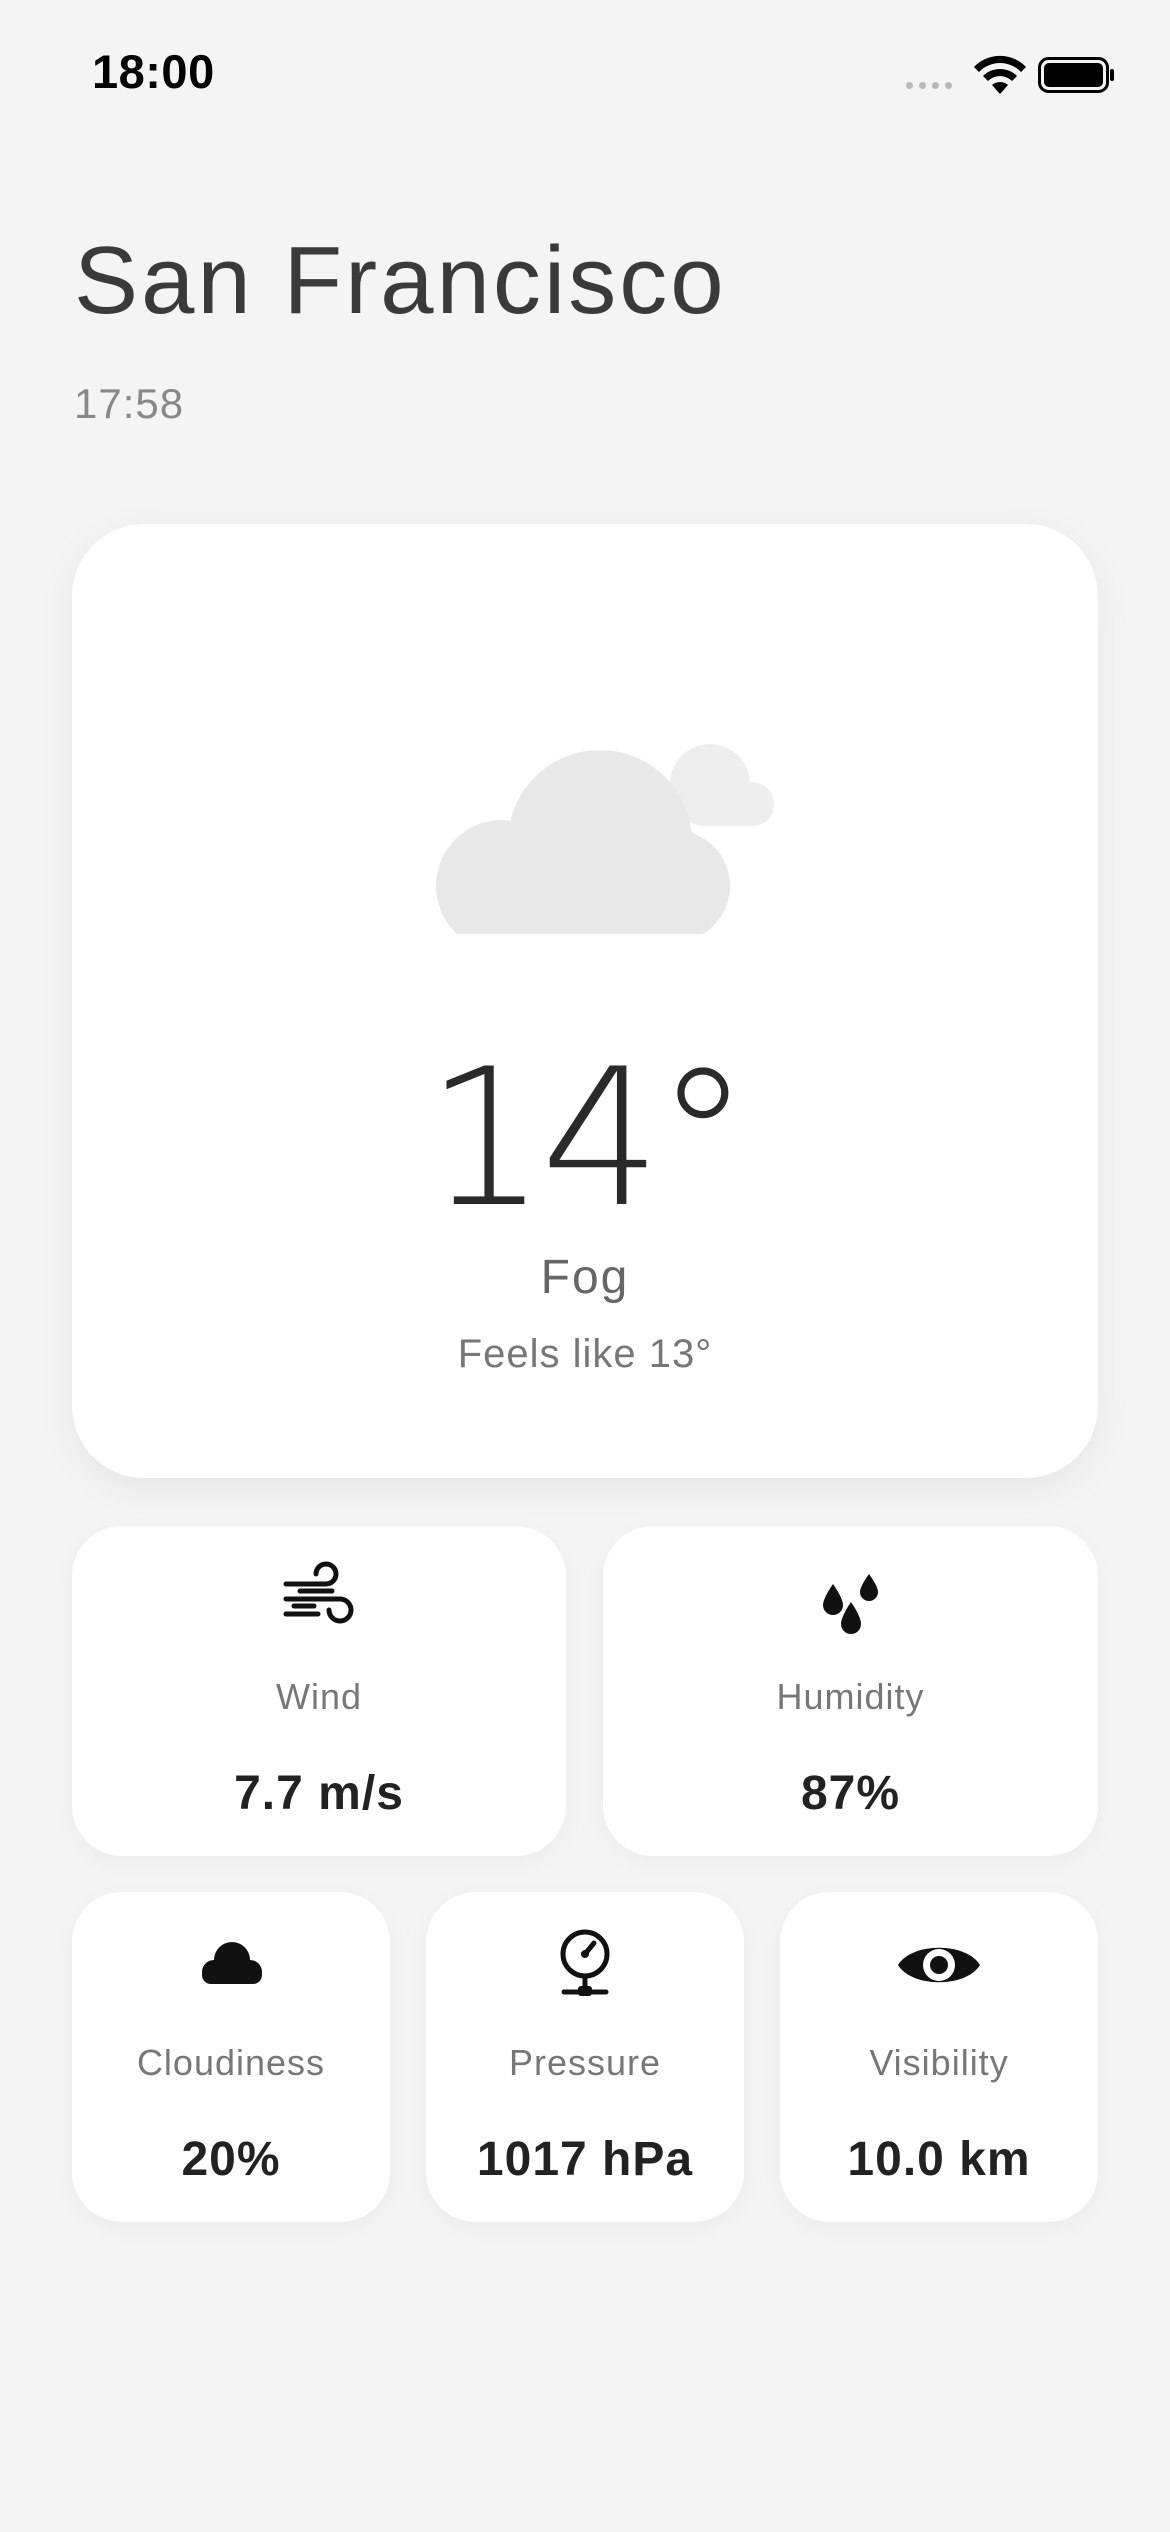  What do you see at coordinates (605, 839) in the screenshot?
I see `cloud-icon` at bounding box center [605, 839].